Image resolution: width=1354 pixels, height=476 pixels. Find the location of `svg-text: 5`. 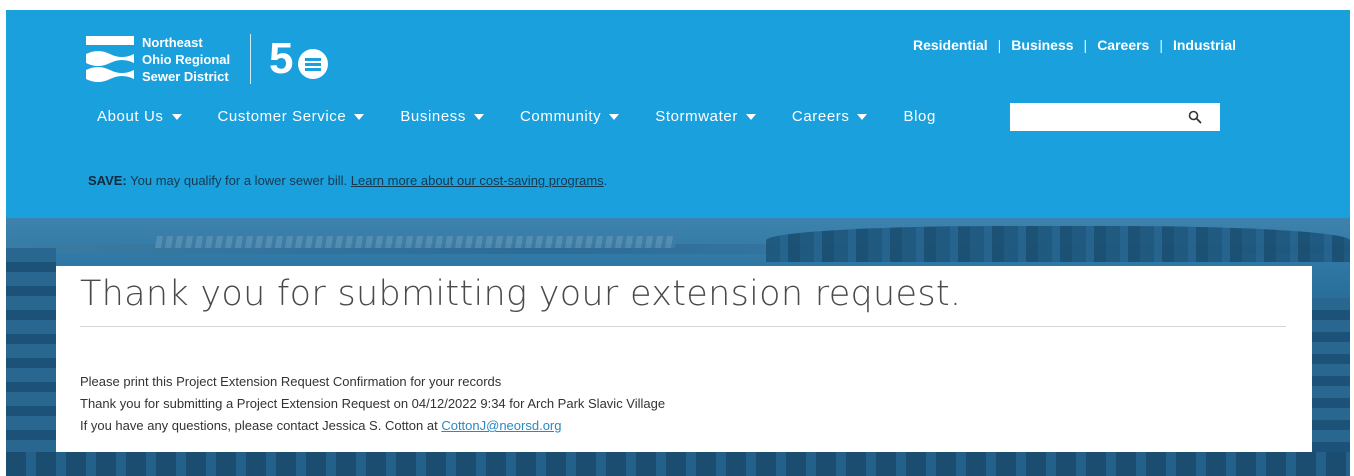

svg-text: 5 is located at coordinates (281, 58).